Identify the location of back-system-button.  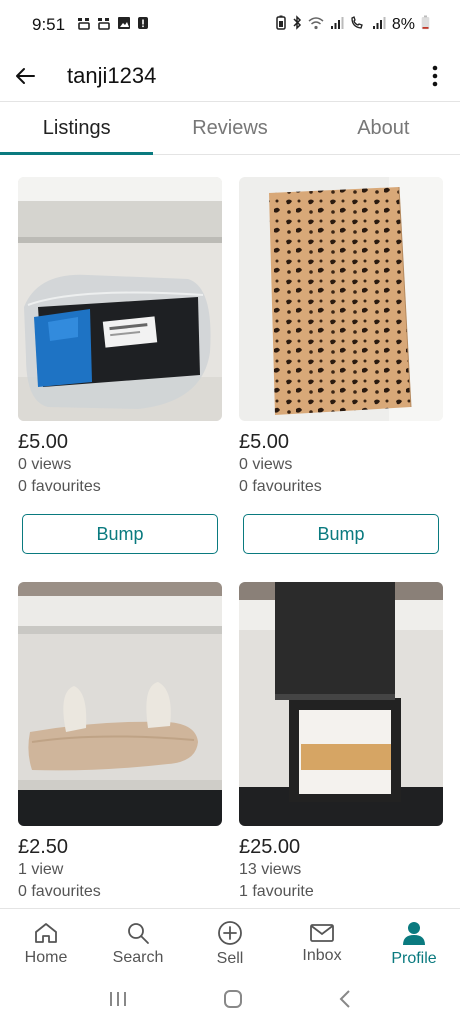
(345, 1001).